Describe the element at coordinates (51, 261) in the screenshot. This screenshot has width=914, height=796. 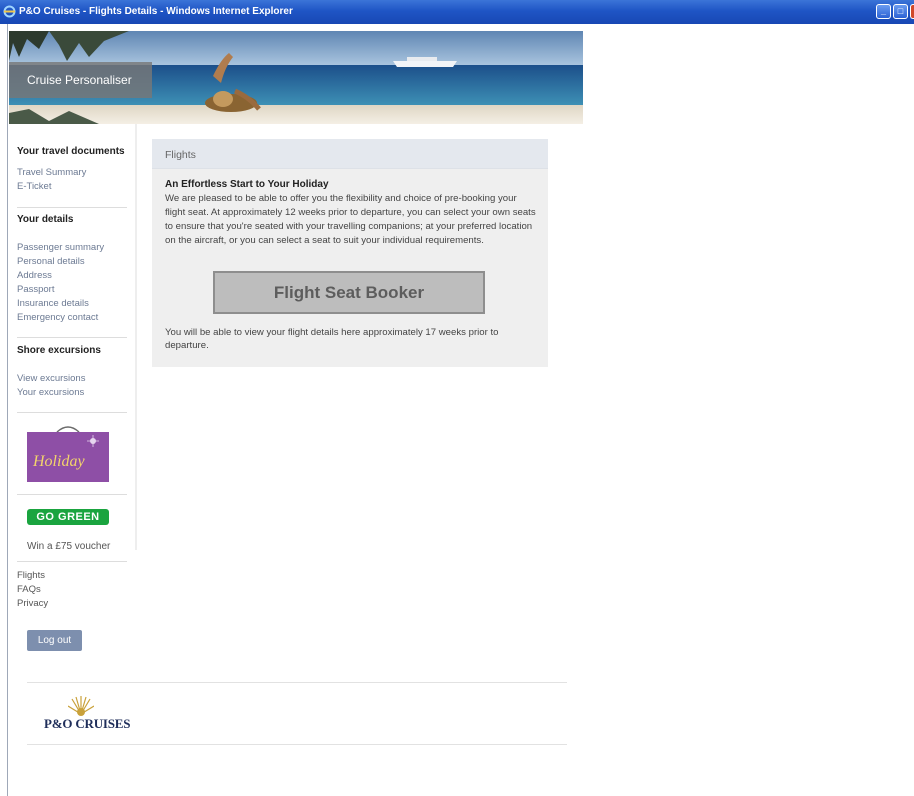
I see `sidebar-link-personal-details: Personal details` at that location.